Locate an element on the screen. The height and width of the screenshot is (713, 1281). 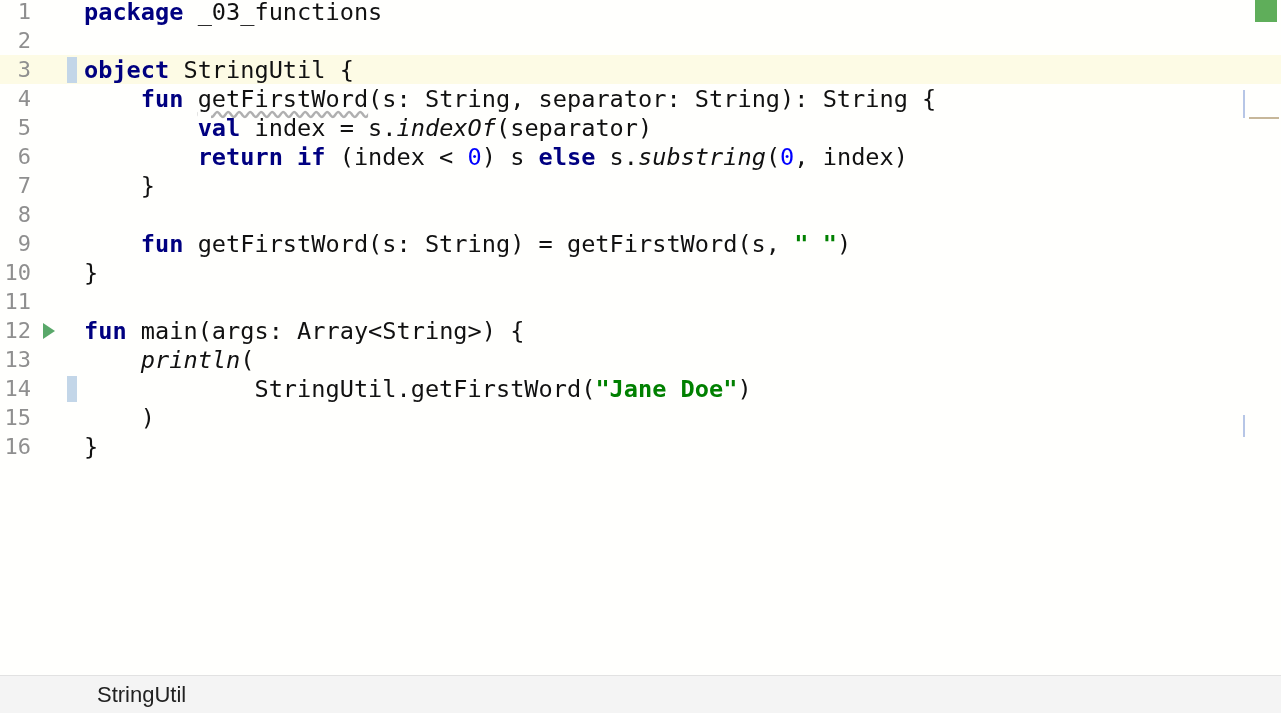
line-number: 2 is located at coordinates (23, 40).